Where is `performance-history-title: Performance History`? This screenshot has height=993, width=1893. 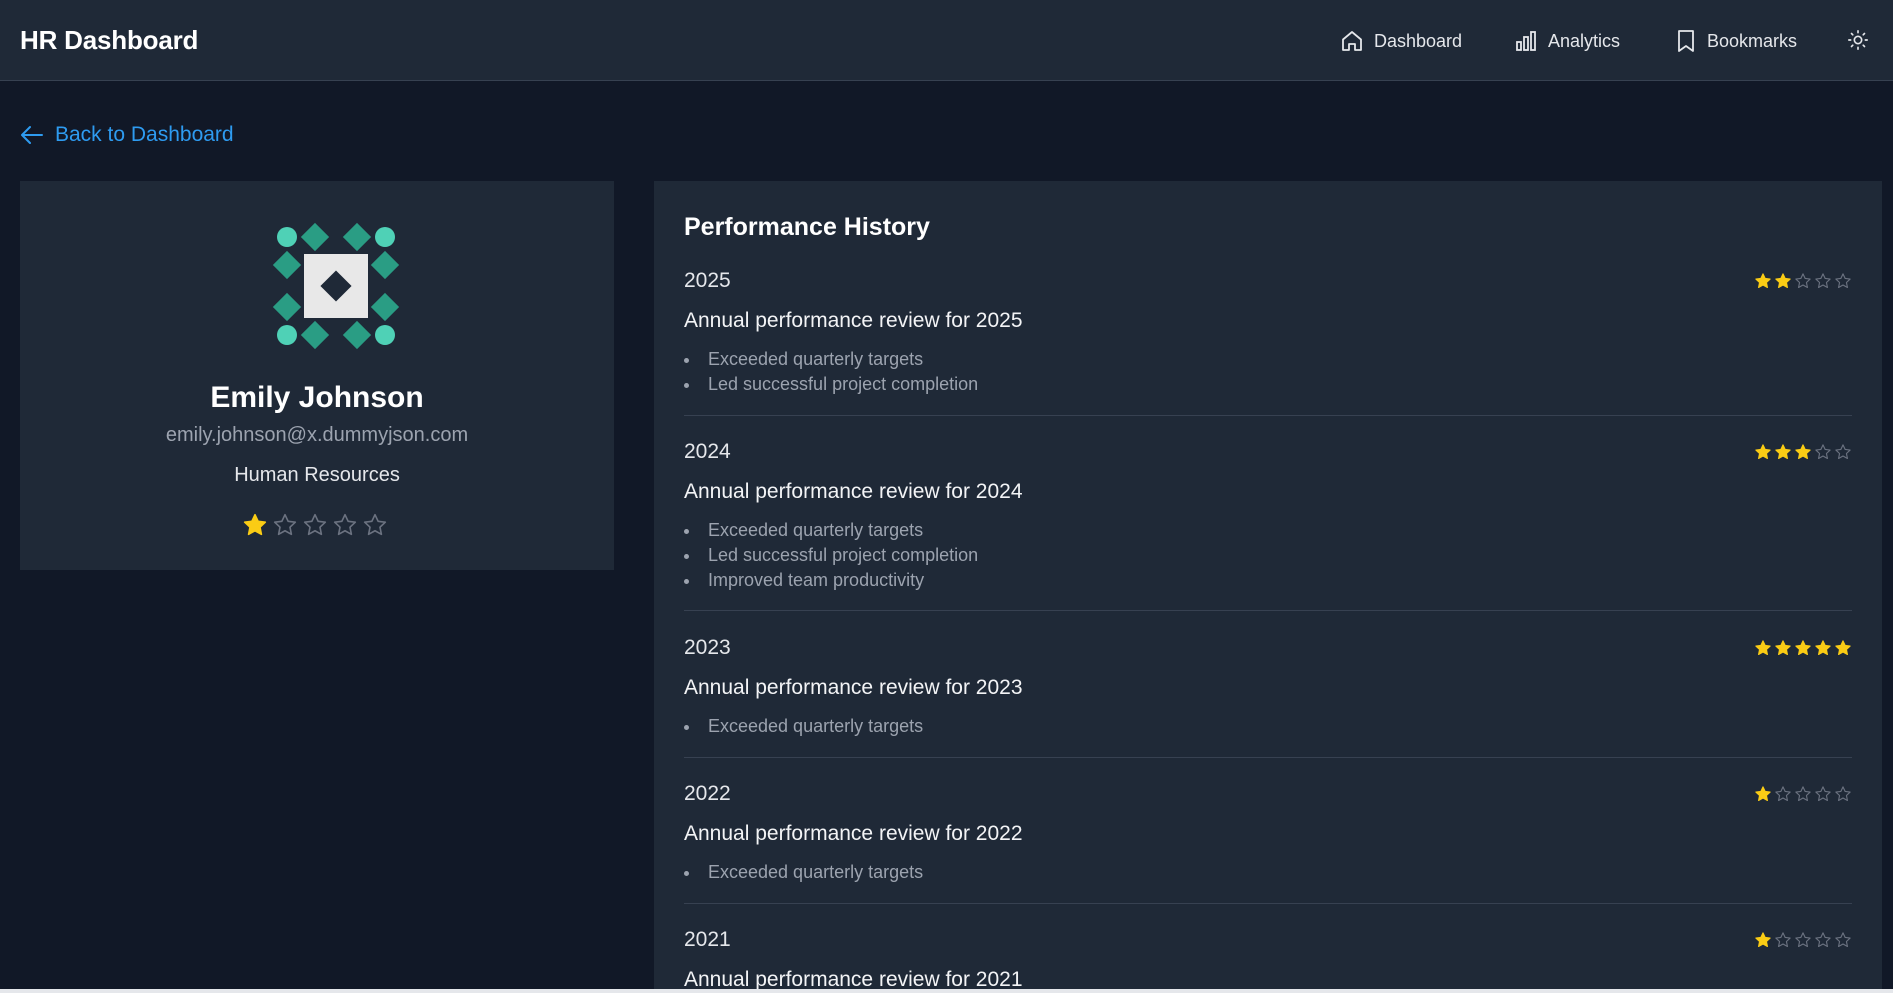
performance-history-title: Performance History is located at coordinates (807, 227).